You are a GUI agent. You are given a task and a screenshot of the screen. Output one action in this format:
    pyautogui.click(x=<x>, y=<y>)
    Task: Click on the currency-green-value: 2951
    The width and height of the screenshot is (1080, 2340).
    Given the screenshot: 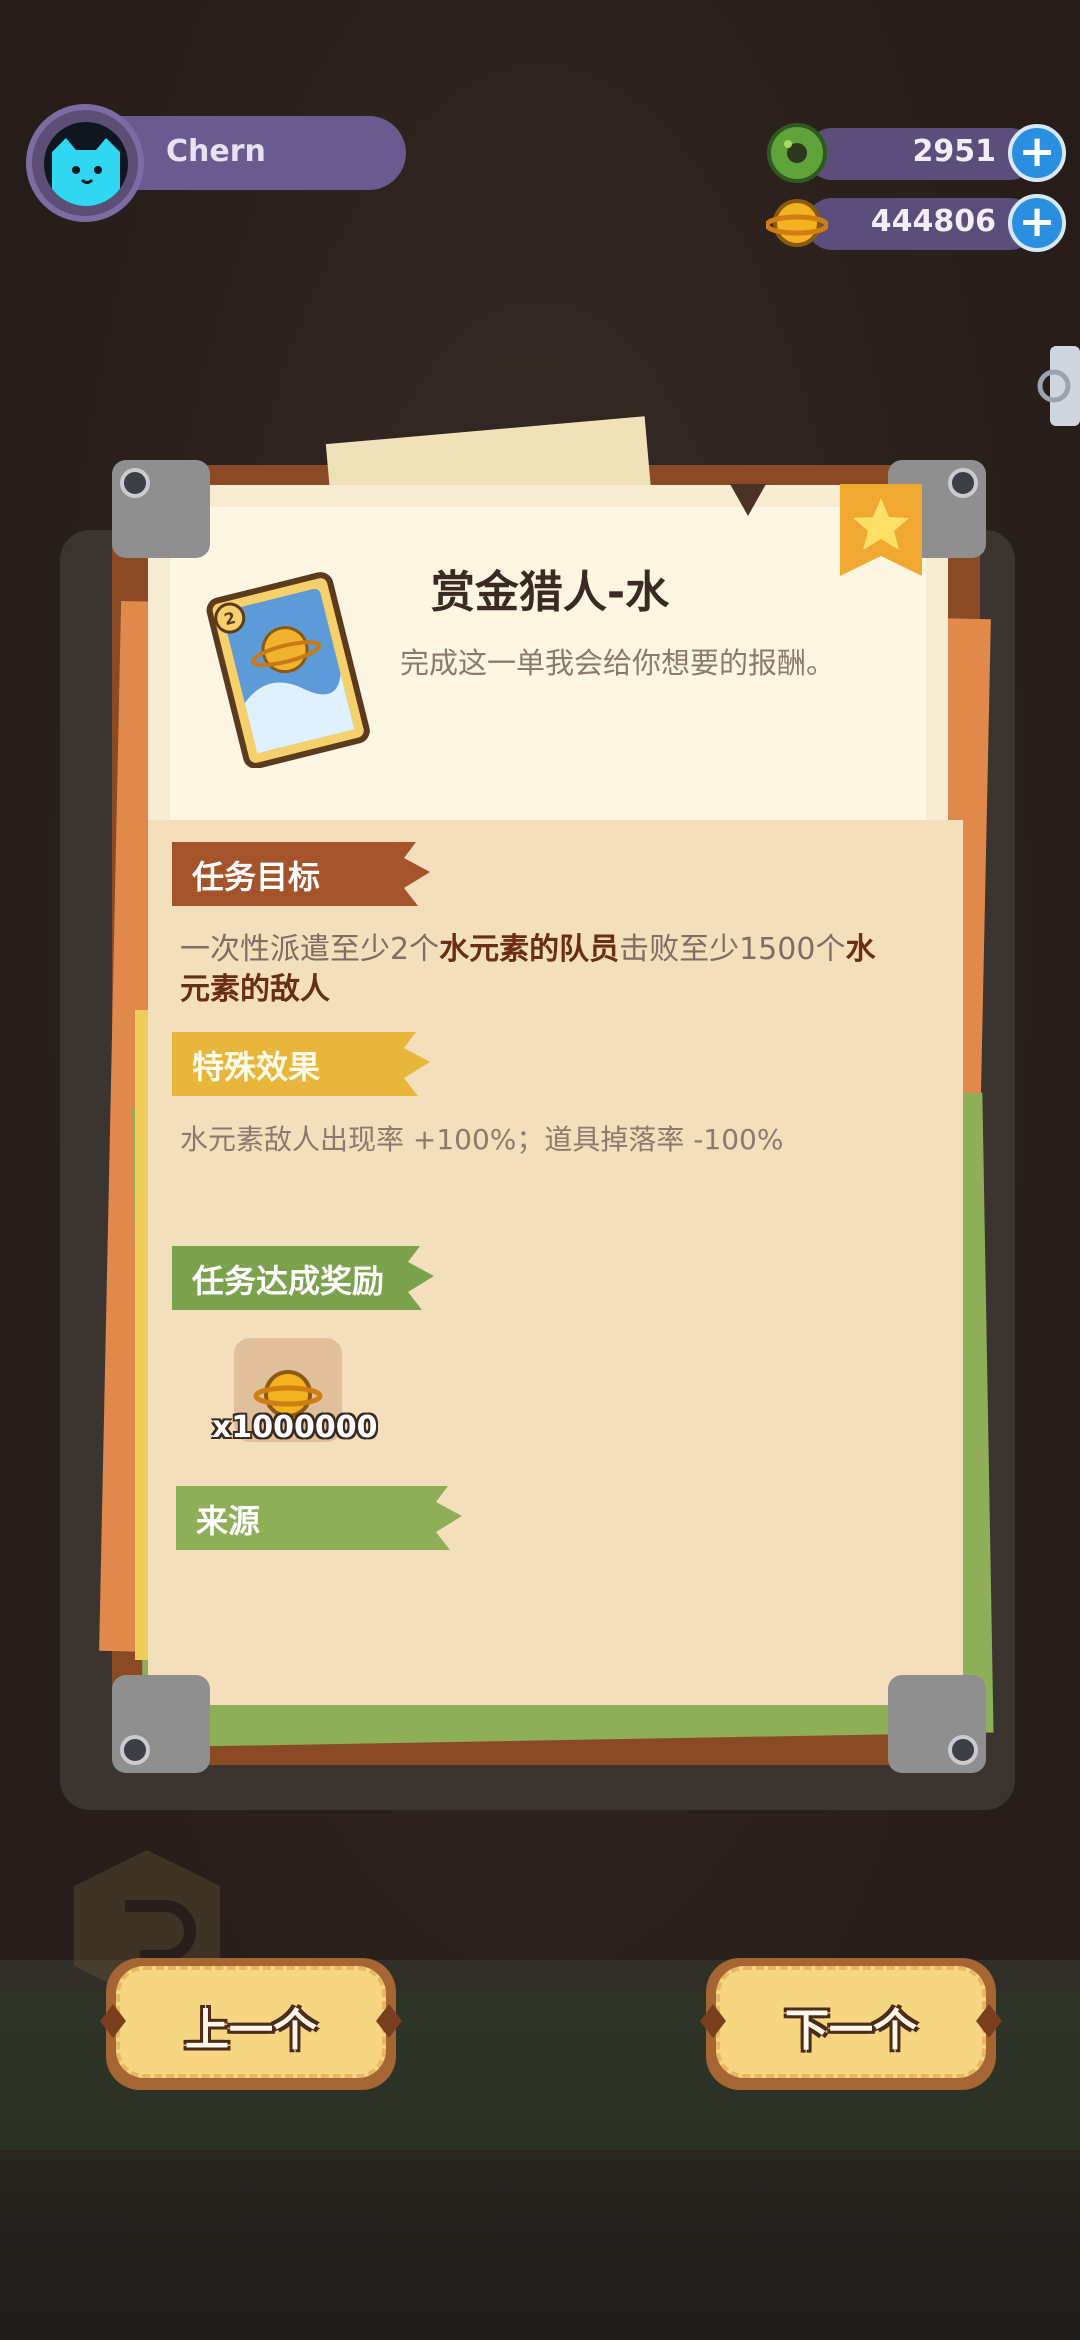 What is the action you would take?
    pyautogui.click(x=954, y=151)
    